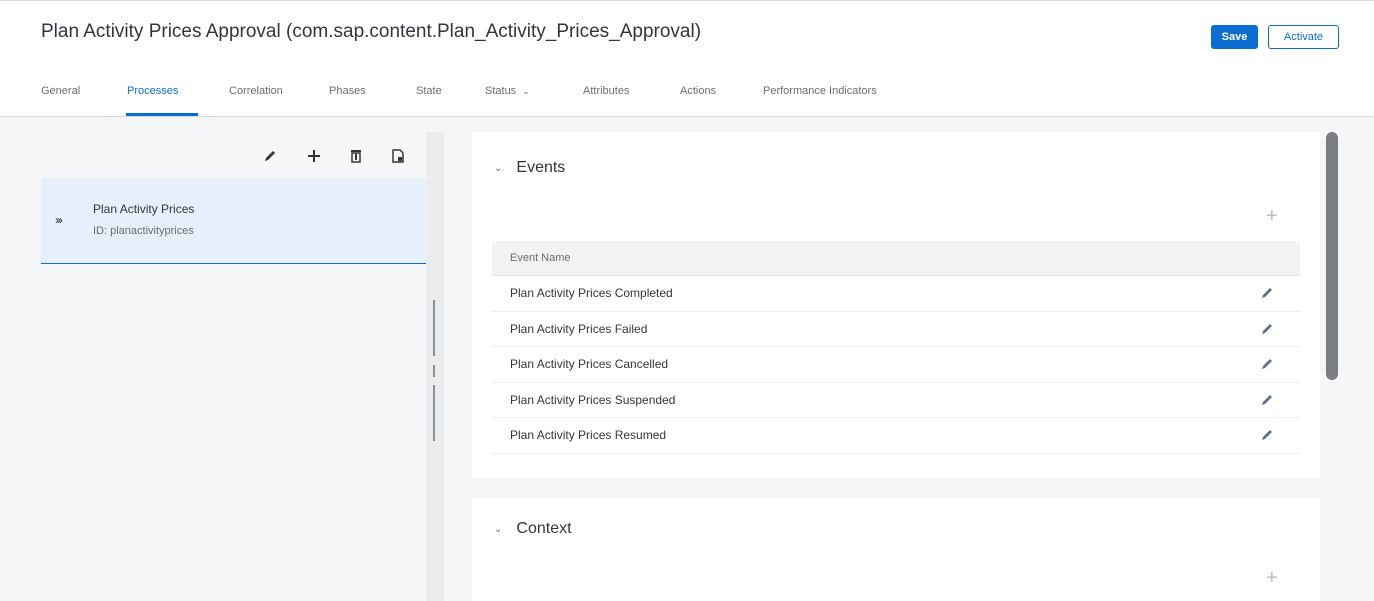 This screenshot has height=601, width=1374. Describe the element at coordinates (588, 435) in the screenshot. I see `event-name: Plan Activity Prices Resumed` at that location.